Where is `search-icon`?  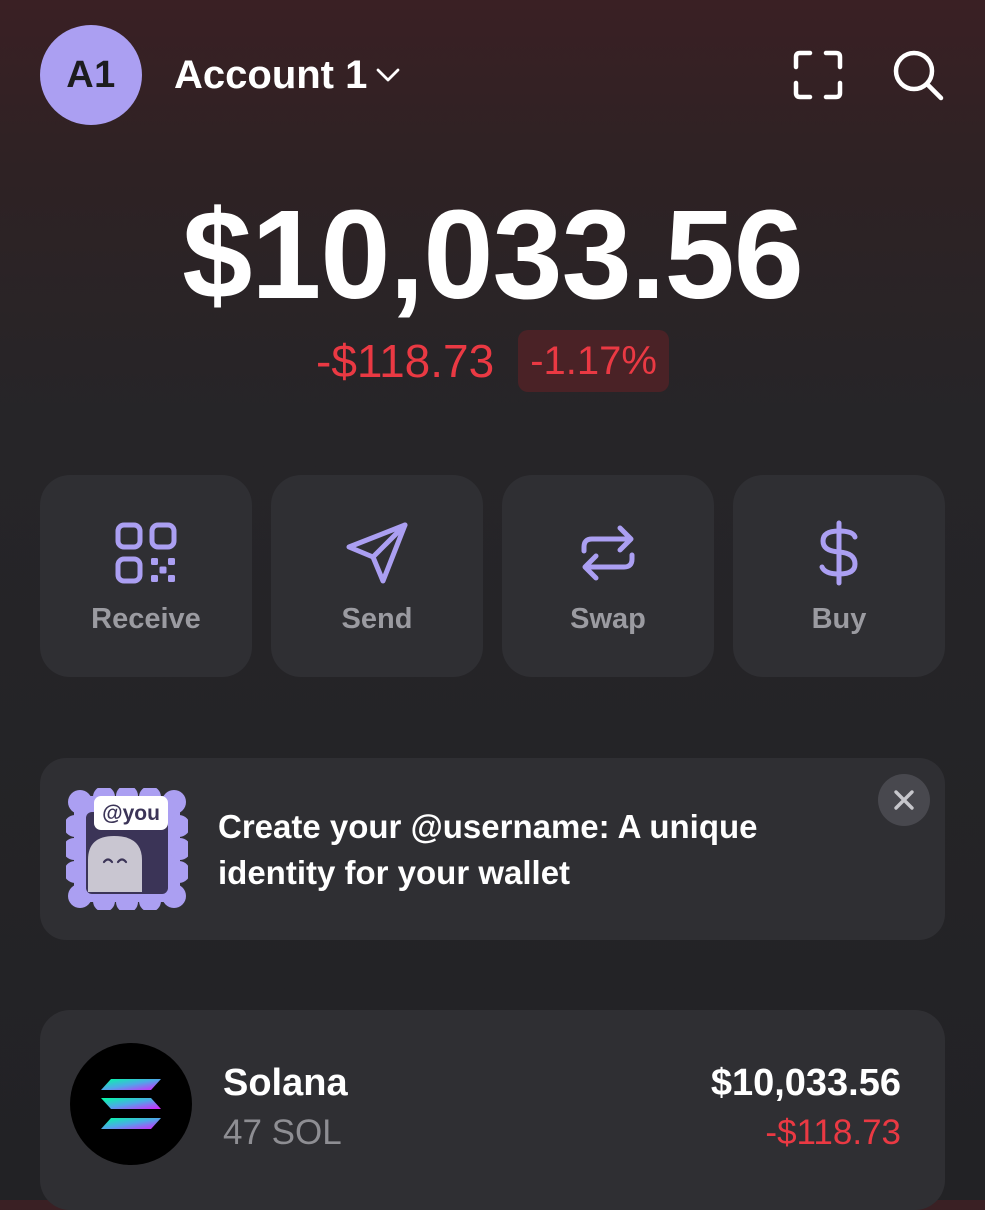 search-icon is located at coordinates (918, 75).